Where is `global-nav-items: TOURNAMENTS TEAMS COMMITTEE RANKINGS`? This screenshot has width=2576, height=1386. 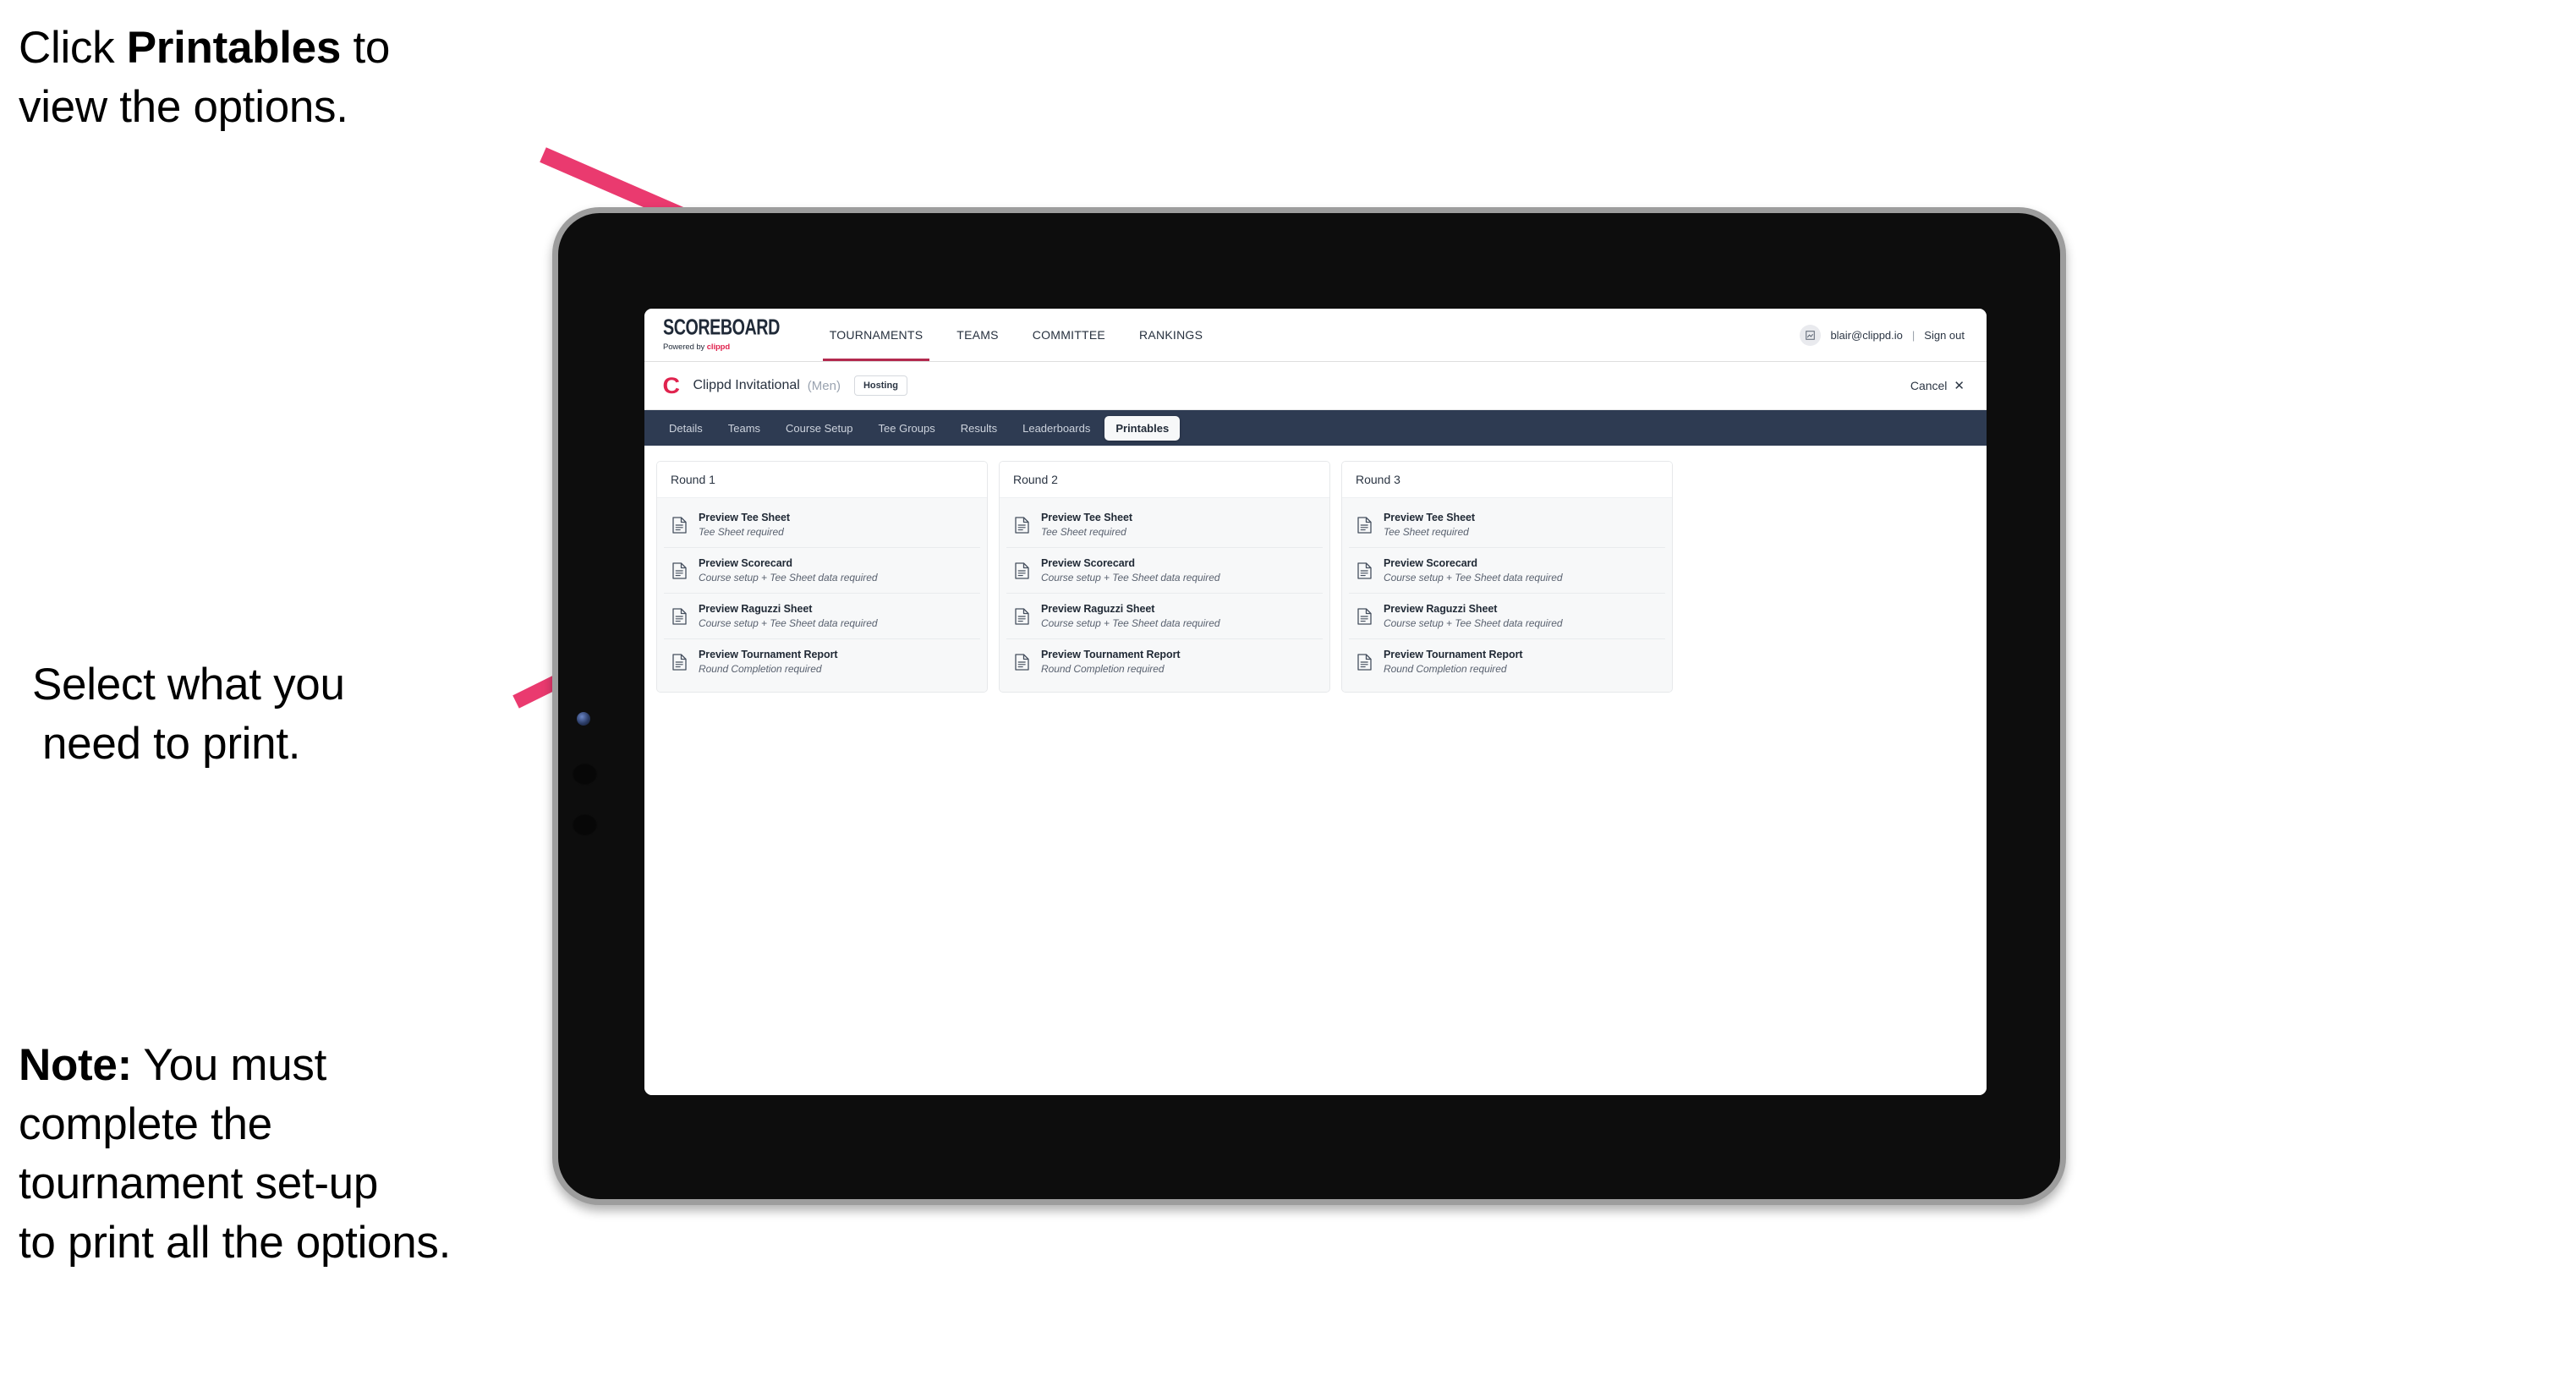
global-nav-items: TOURNAMENTS TEAMS COMMITTEE RANKINGS is located at coordinates (1016, 335).